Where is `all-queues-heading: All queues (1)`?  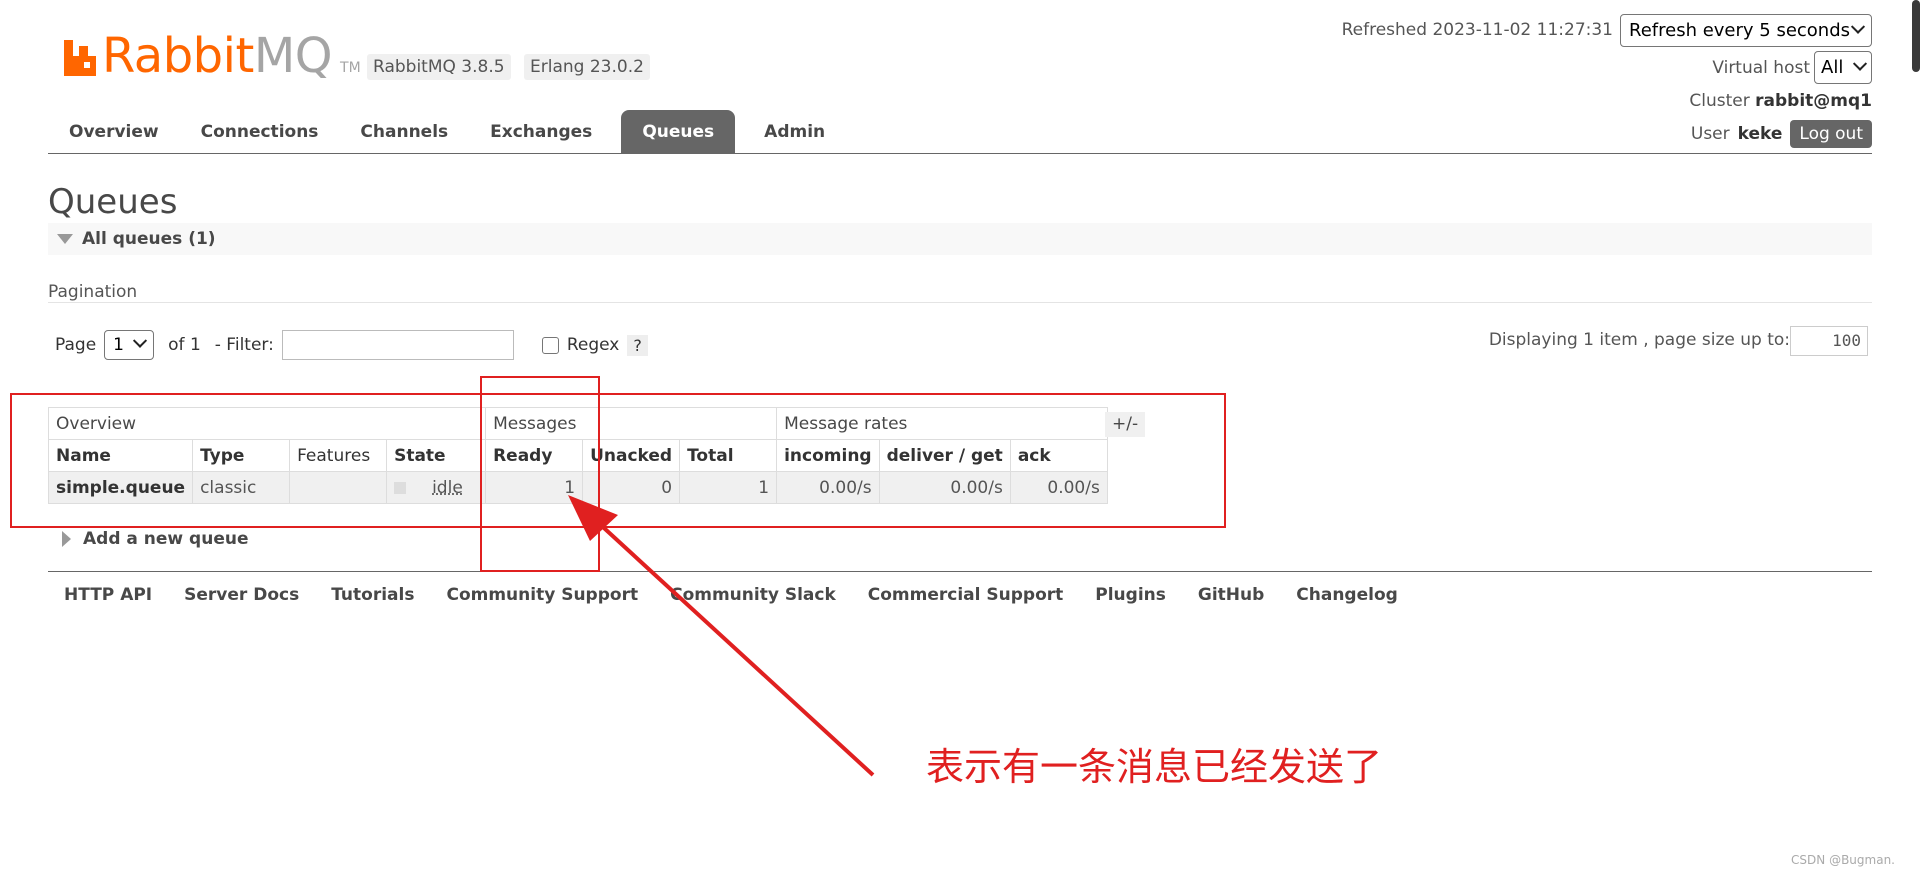 all-queues-heading: All queues (1) is located at coordinates (149, 239).